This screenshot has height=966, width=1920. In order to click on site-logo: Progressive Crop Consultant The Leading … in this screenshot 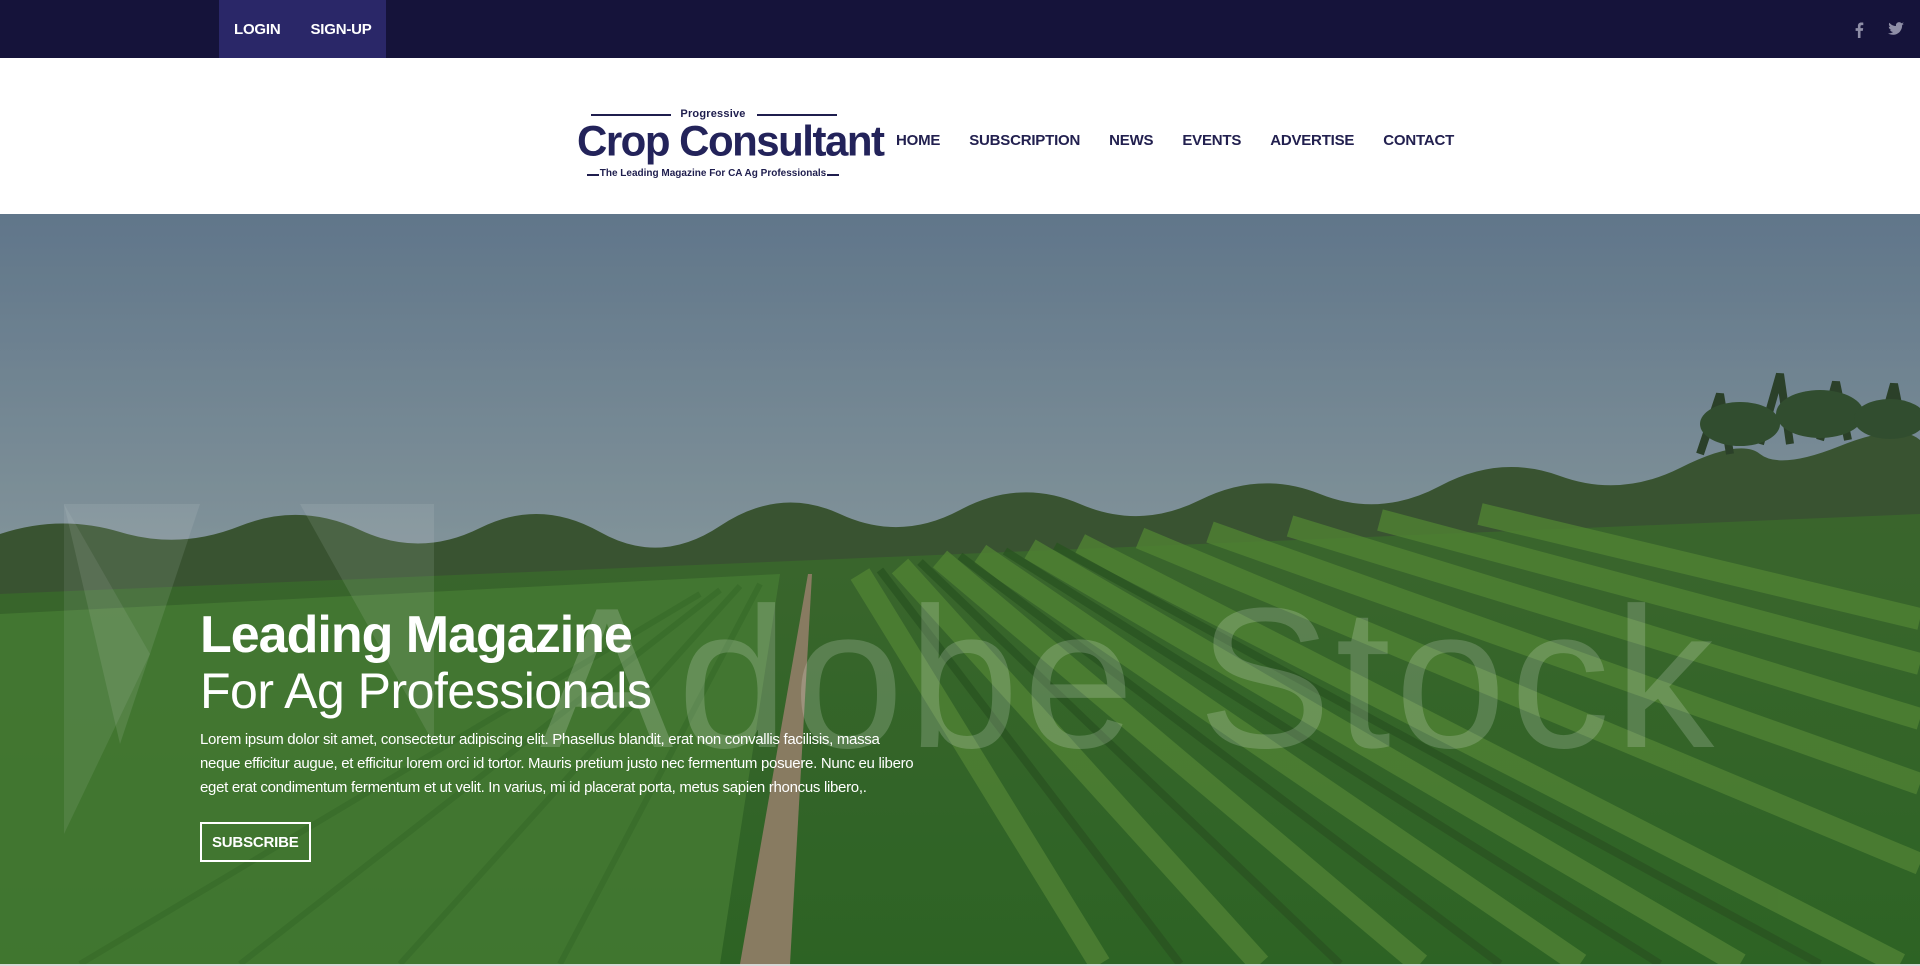, I will do `click(731, 146)`.